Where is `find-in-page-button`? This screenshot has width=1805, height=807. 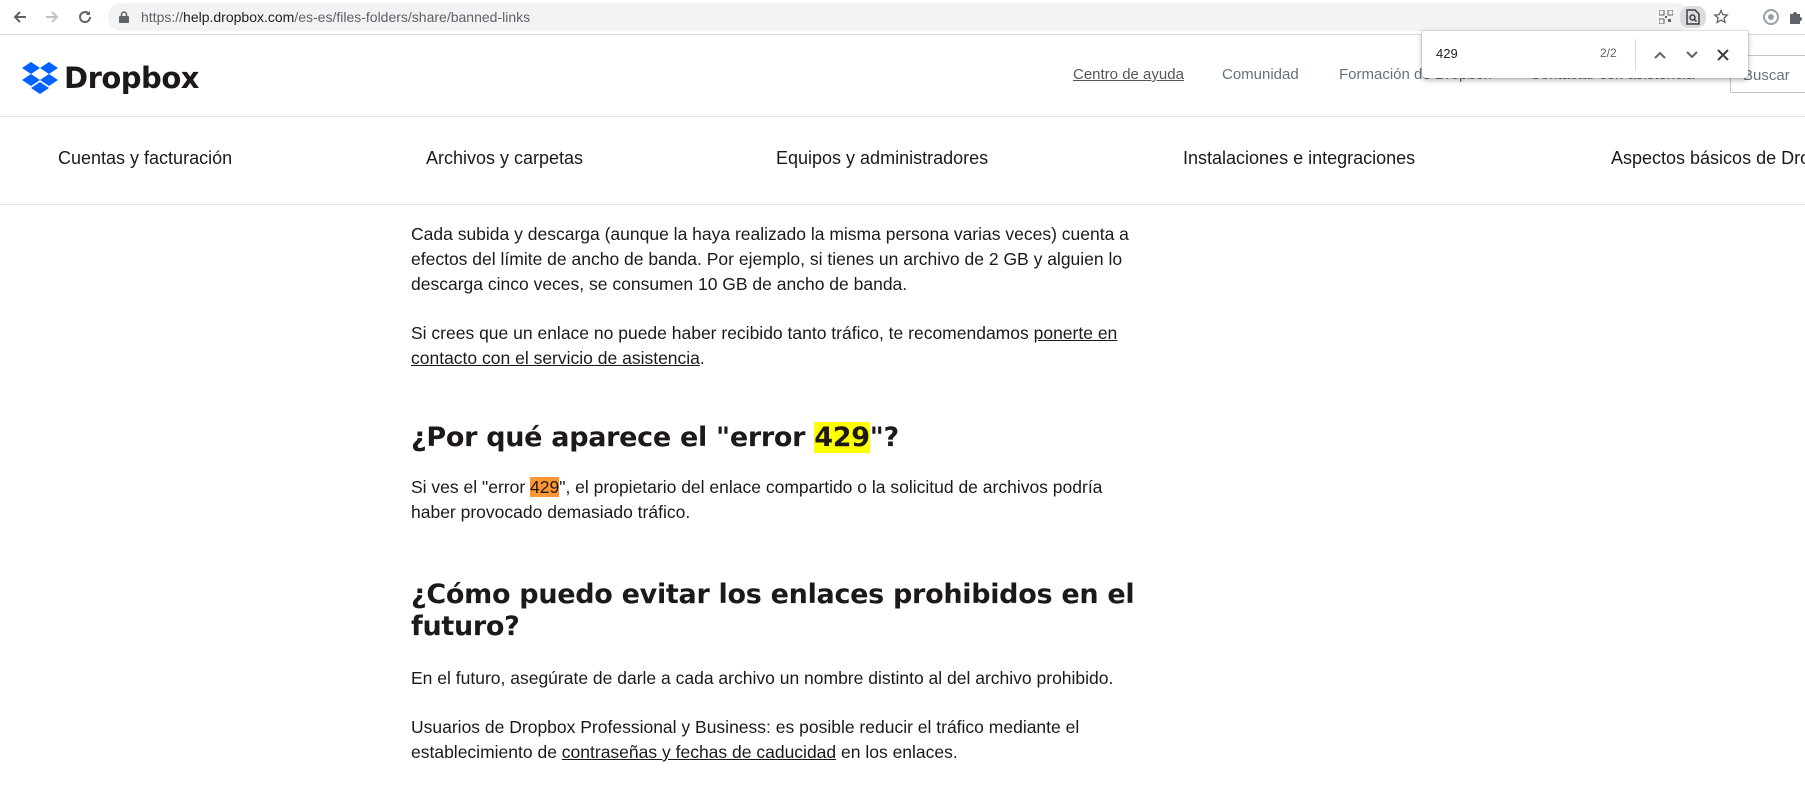 find-in-page-button is located at coordinates (1693, 17).